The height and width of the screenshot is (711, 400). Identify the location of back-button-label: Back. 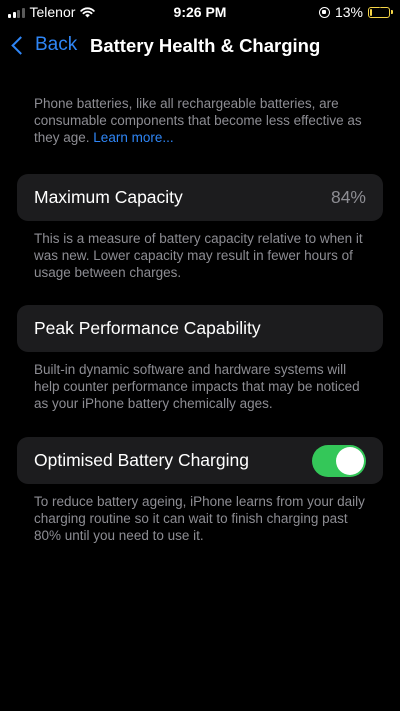
(56, 44).